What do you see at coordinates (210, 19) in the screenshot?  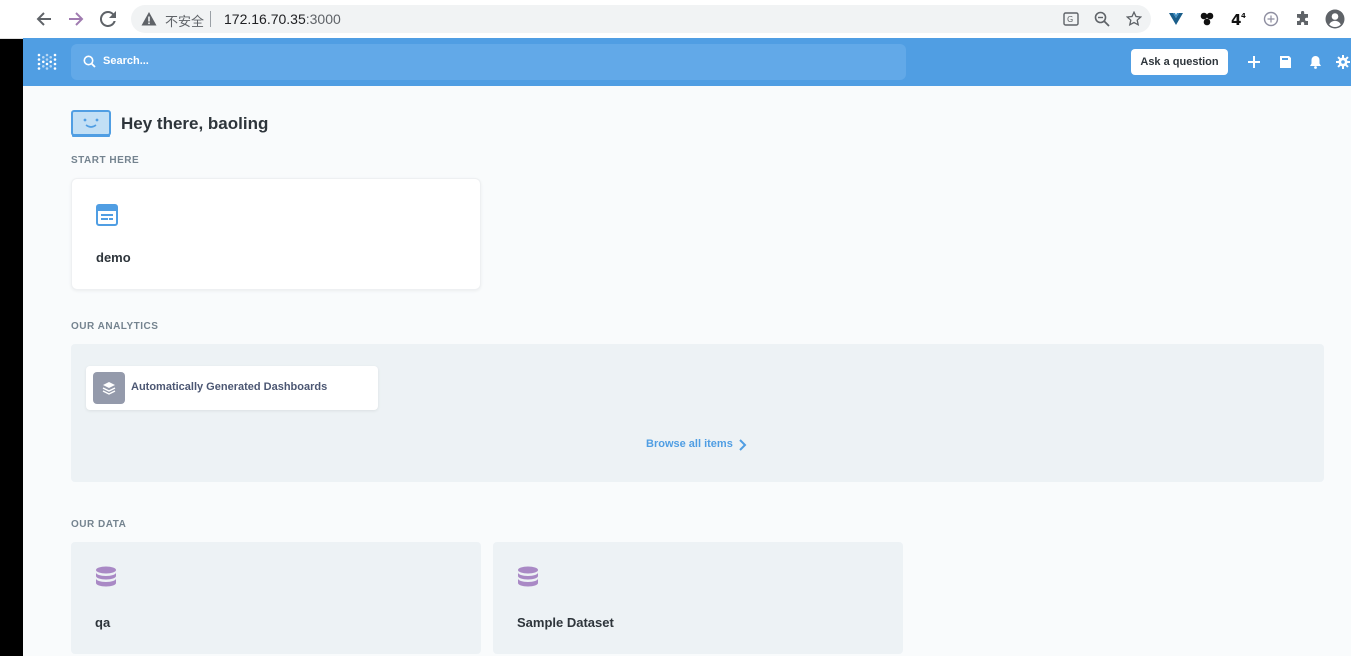 I see `divider` at bounding box center [210, 19].